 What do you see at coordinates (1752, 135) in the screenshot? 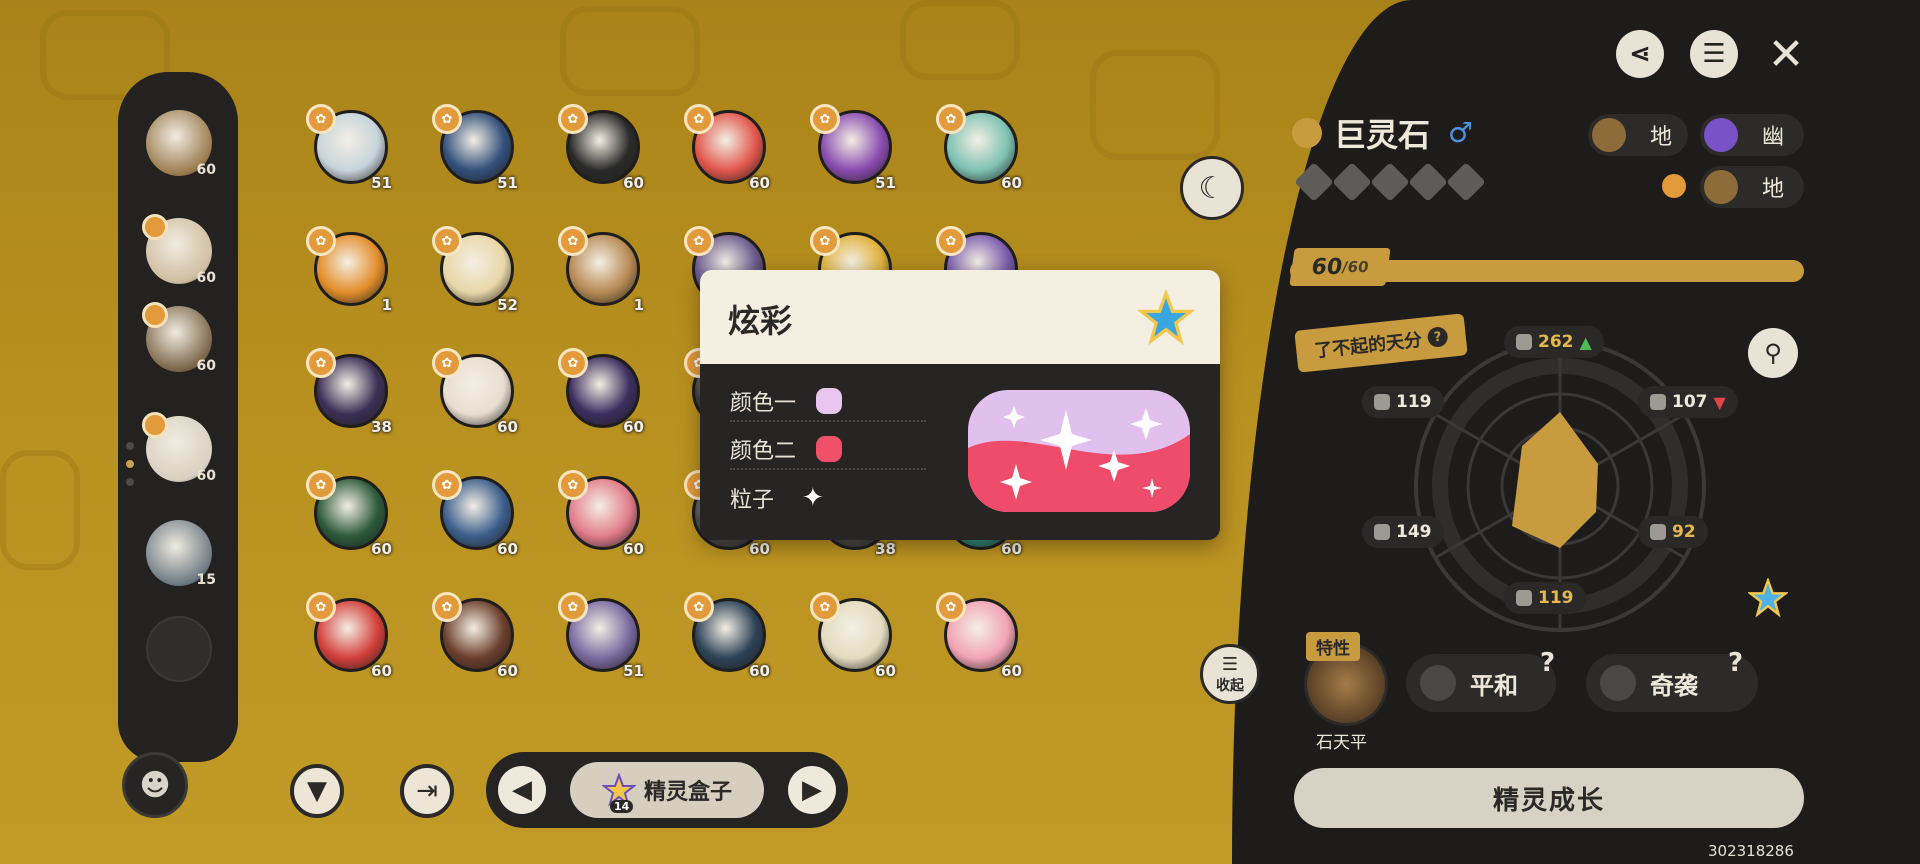
I see `type-chip-ghost: 幽` at bounding box center [1752, 135].